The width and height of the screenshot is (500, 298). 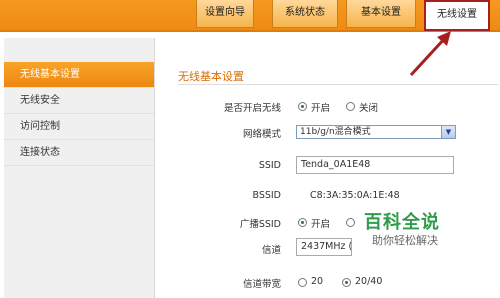 I want to click on channel-select: 2437MHz (Ch, so click(x=324, y=247).